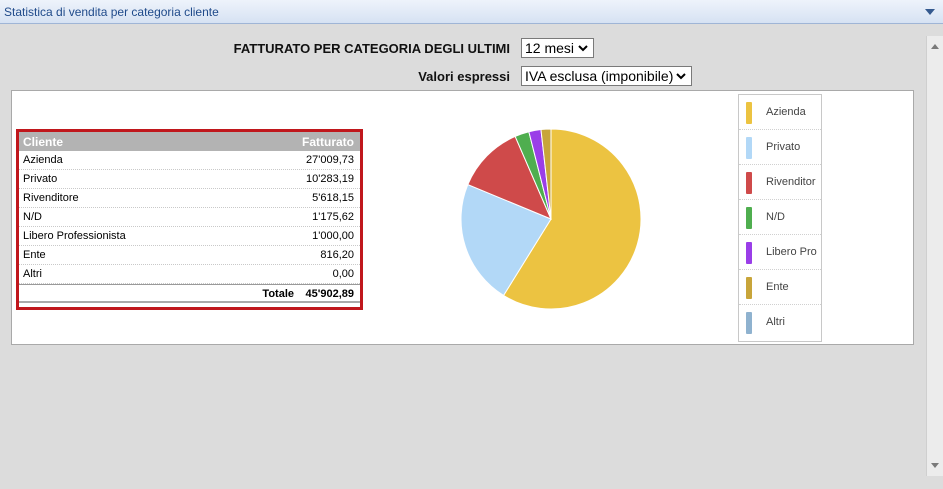  I want to click on cliente-cell: Privato, so click(40, 179).